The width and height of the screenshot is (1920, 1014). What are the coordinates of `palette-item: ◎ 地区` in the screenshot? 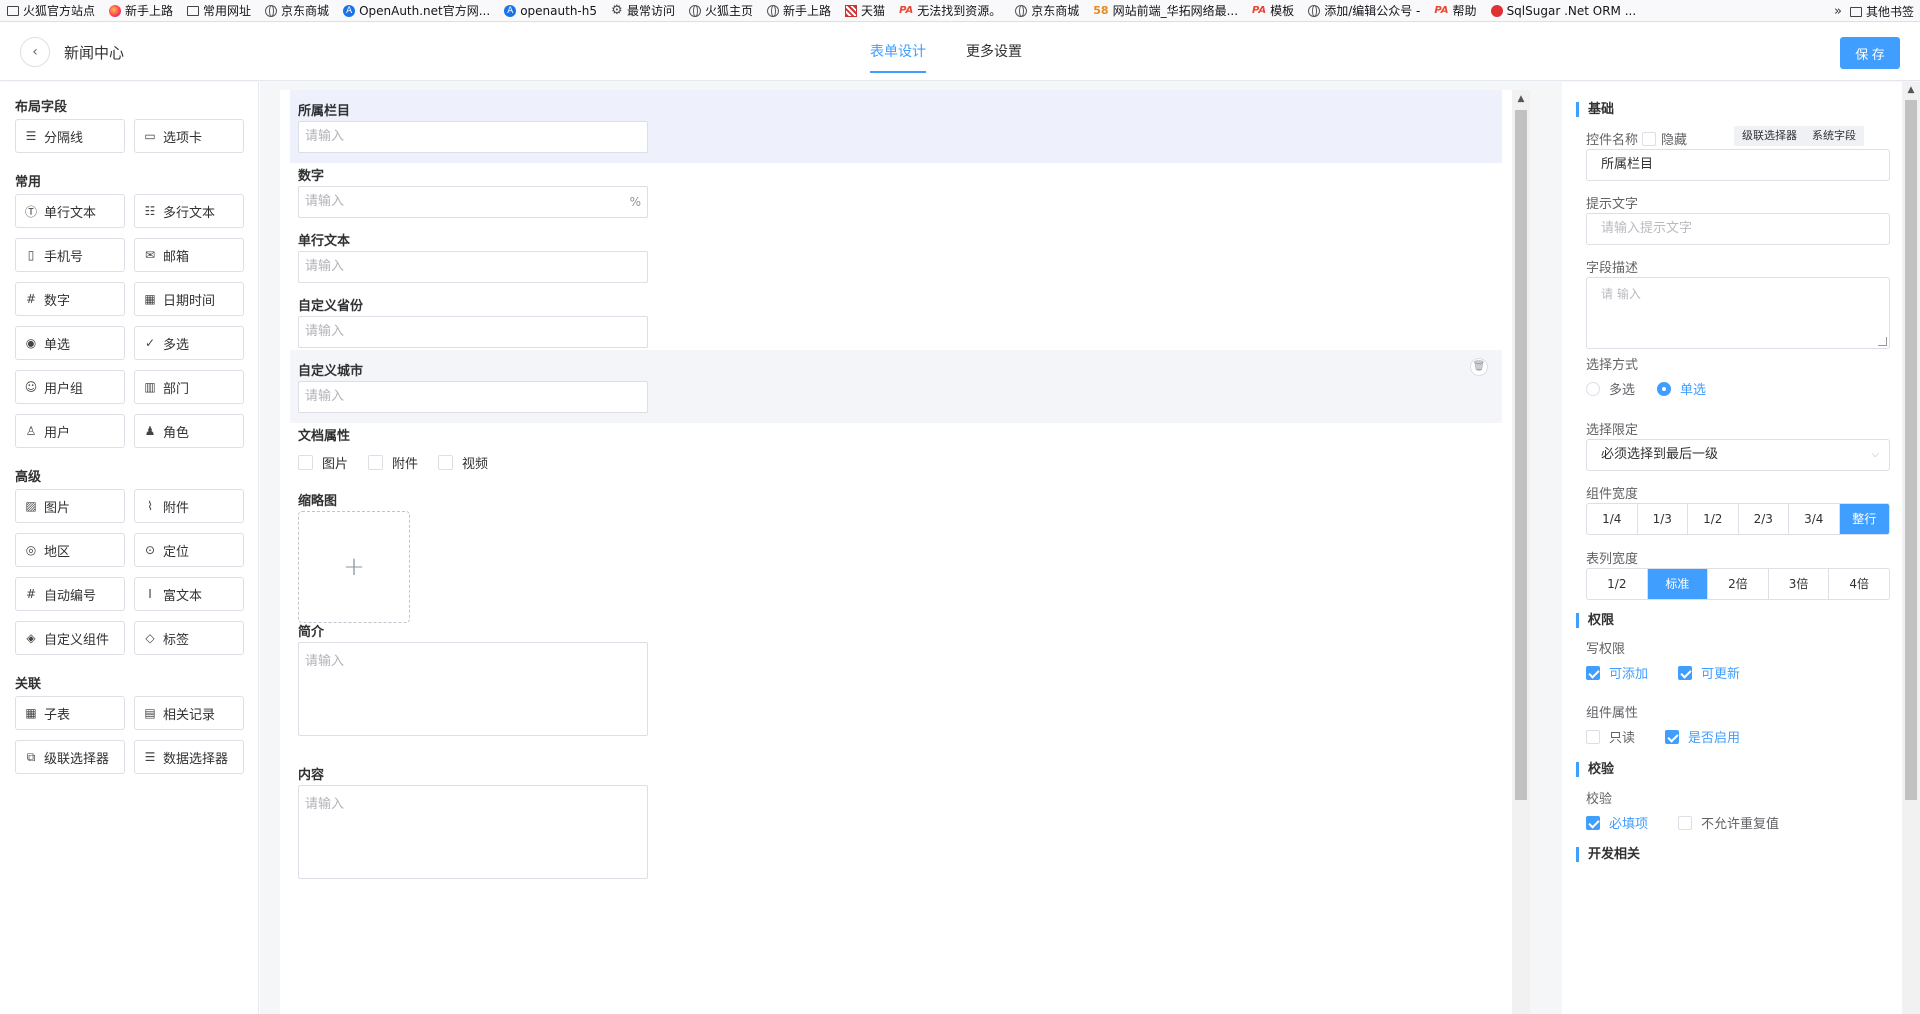 It's located at (70, 550).